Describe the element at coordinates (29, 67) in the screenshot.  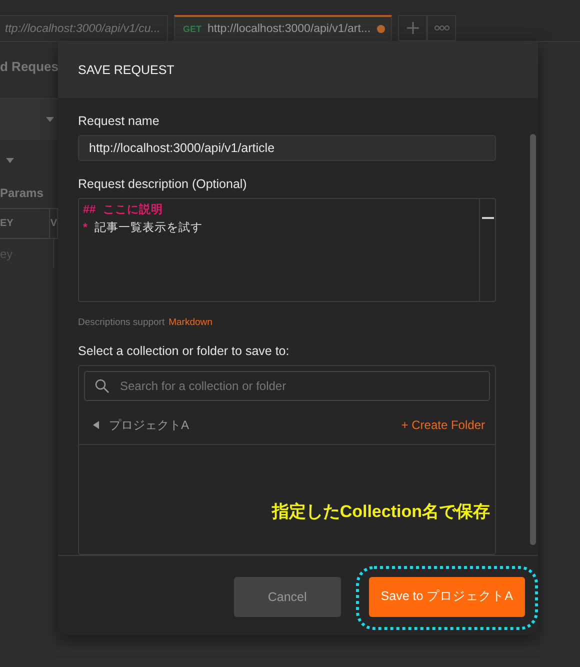
I see `request-title: d Reques` at that location.